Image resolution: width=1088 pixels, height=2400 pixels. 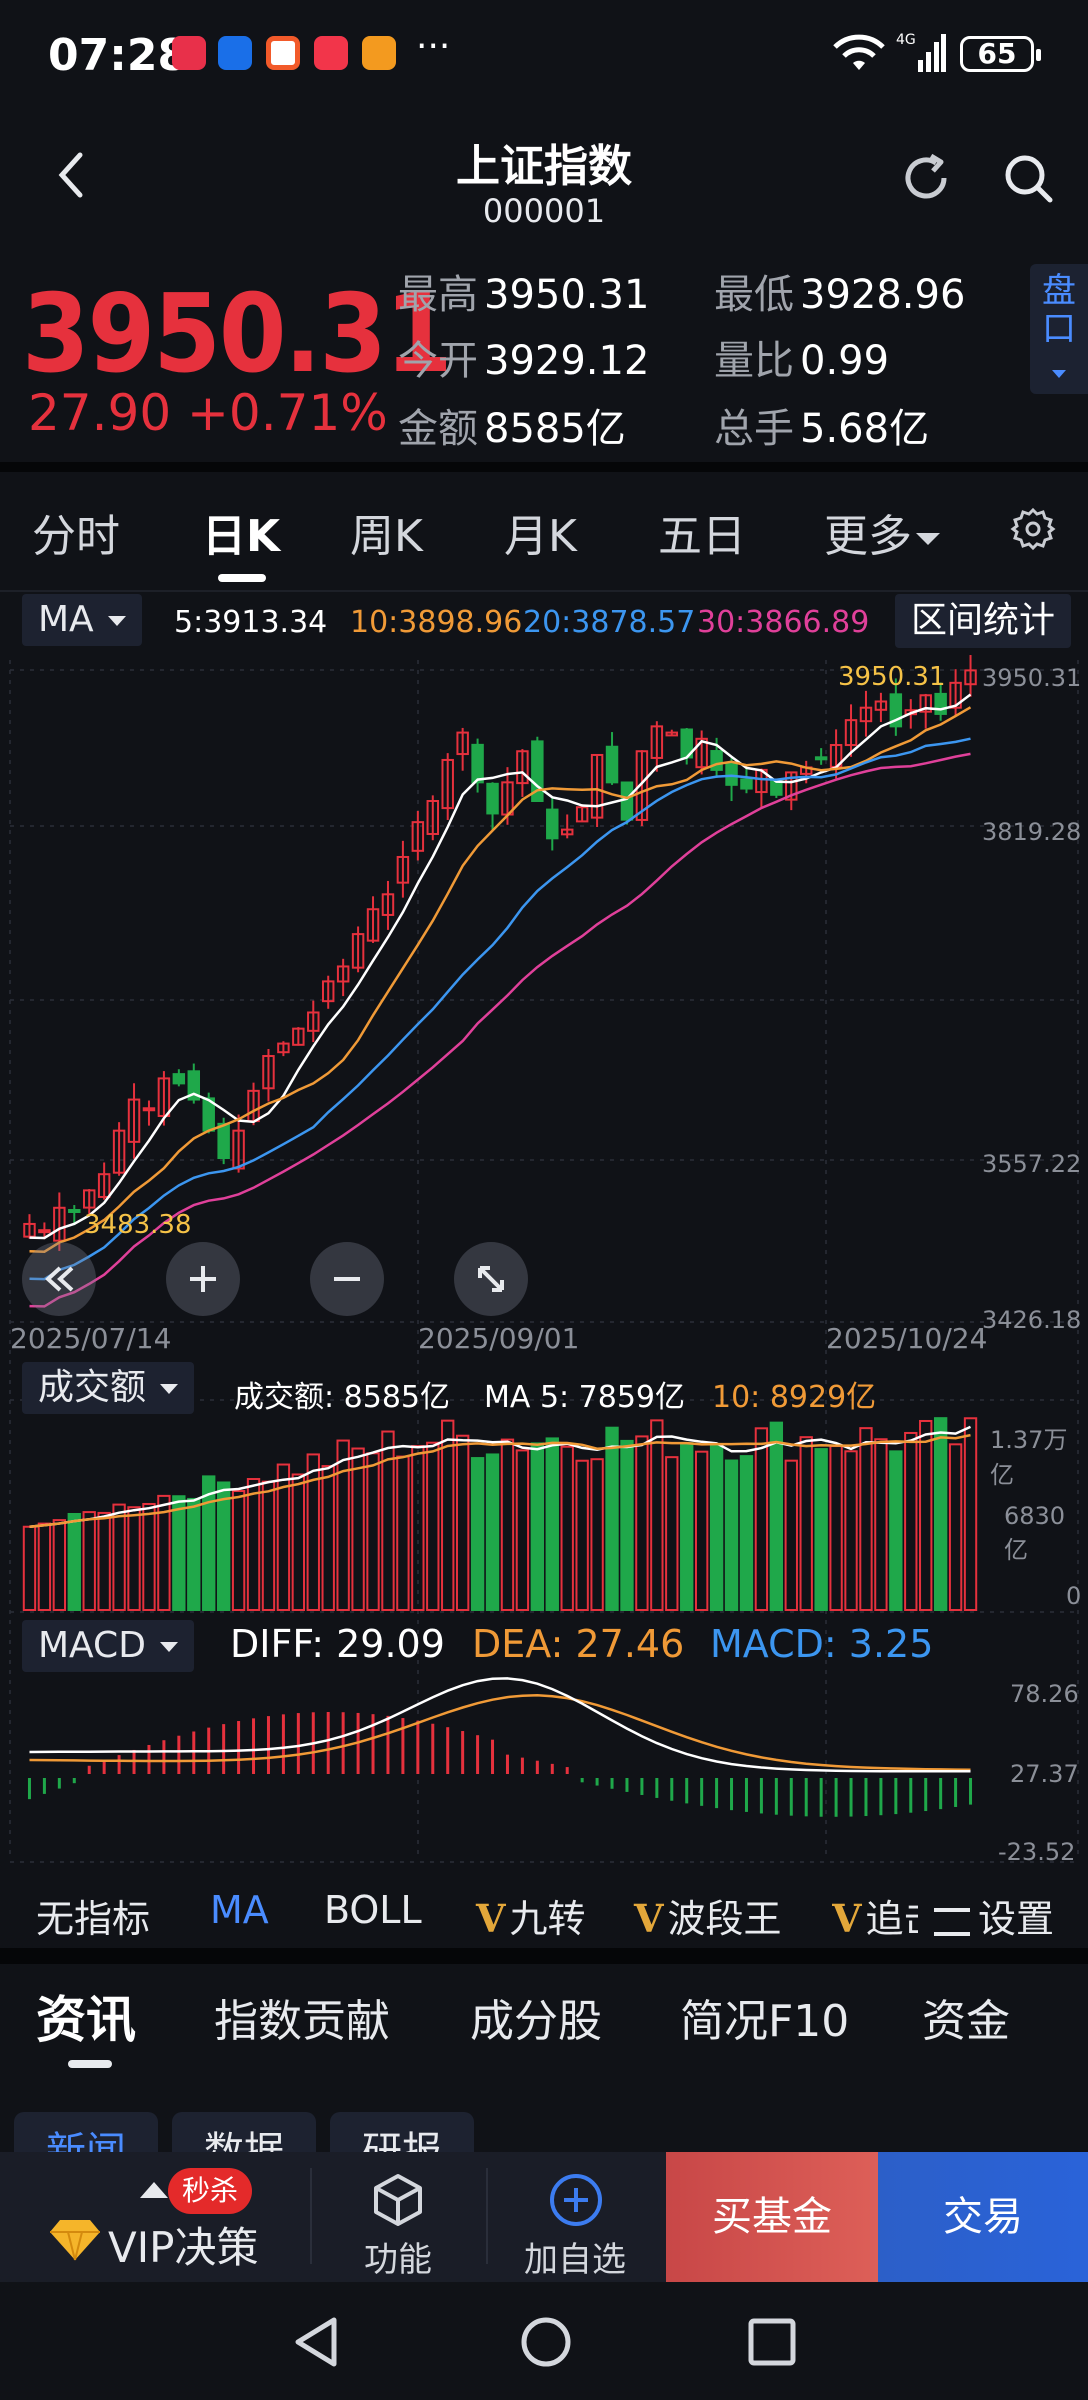 What do you see at coordinates (1033, 529) in the screenshot?
I see `gear-icon` at bounding box center [1033, 529].